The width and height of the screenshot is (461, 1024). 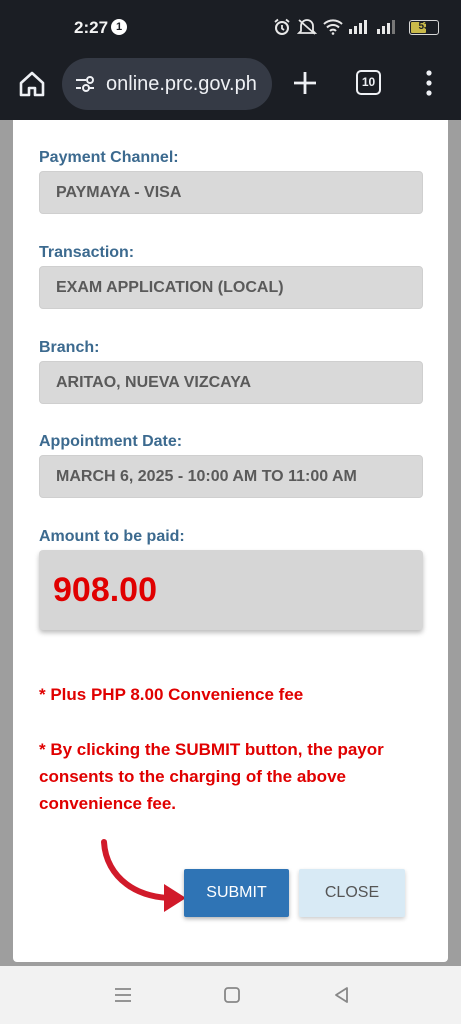 What do you see at coordinates (109, 157) in the screenshot?
I see `payment-channel-label: Payment Channel:` at bounding box center [109, 157].